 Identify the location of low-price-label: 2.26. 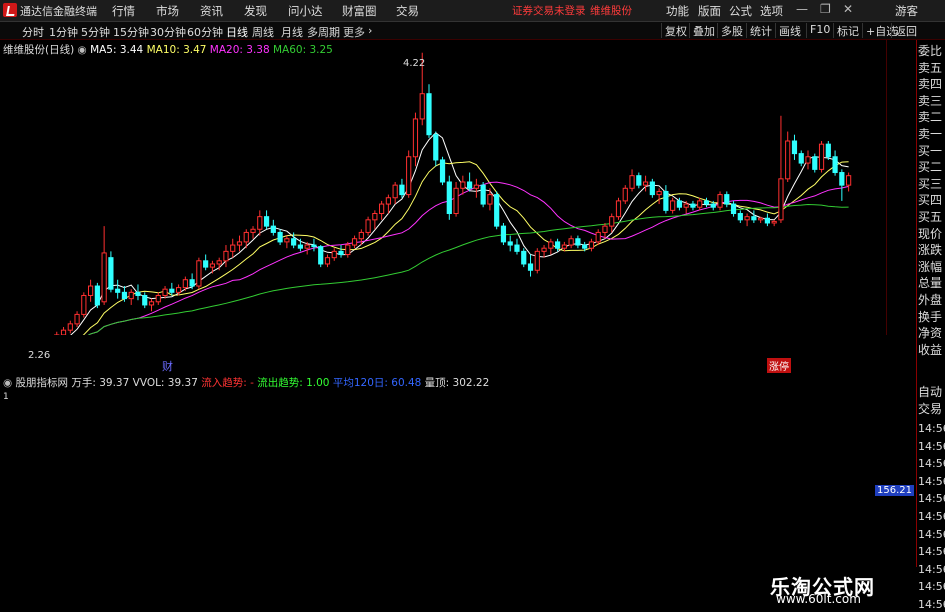
(39, 355).